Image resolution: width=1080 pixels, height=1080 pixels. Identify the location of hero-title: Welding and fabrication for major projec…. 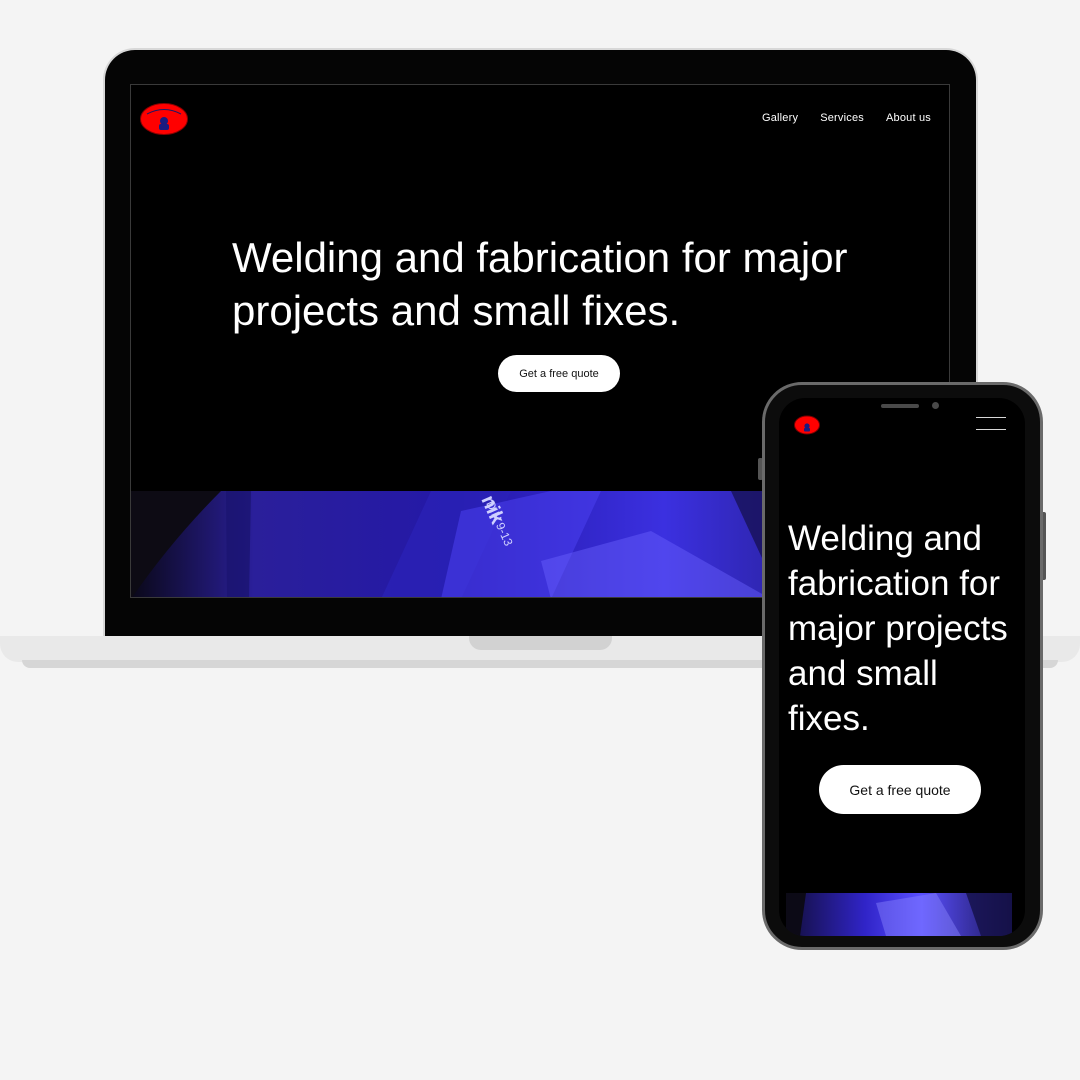
(540, 284).